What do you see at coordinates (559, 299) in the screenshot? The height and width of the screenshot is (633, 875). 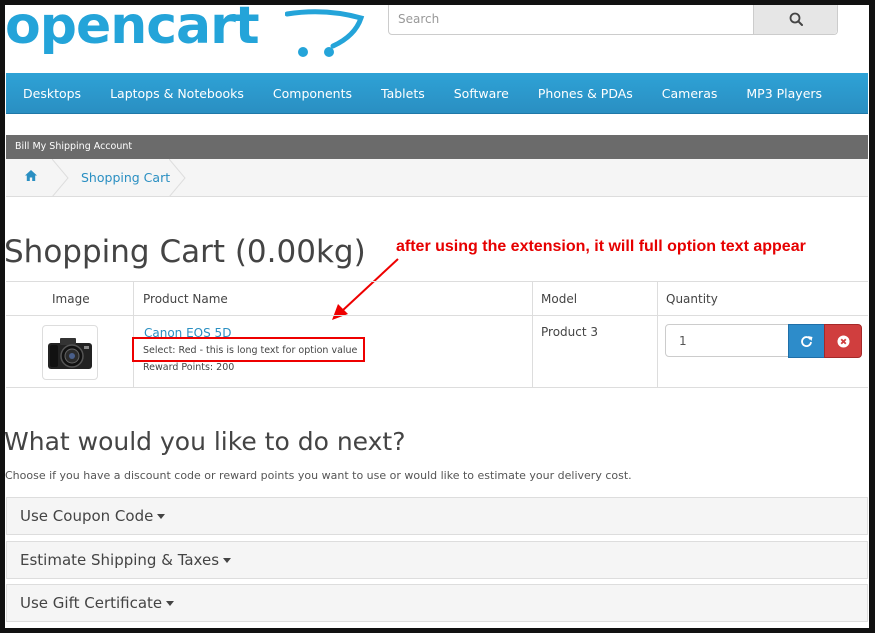 I see `header-model: Model` at bounding box center [559, 299].